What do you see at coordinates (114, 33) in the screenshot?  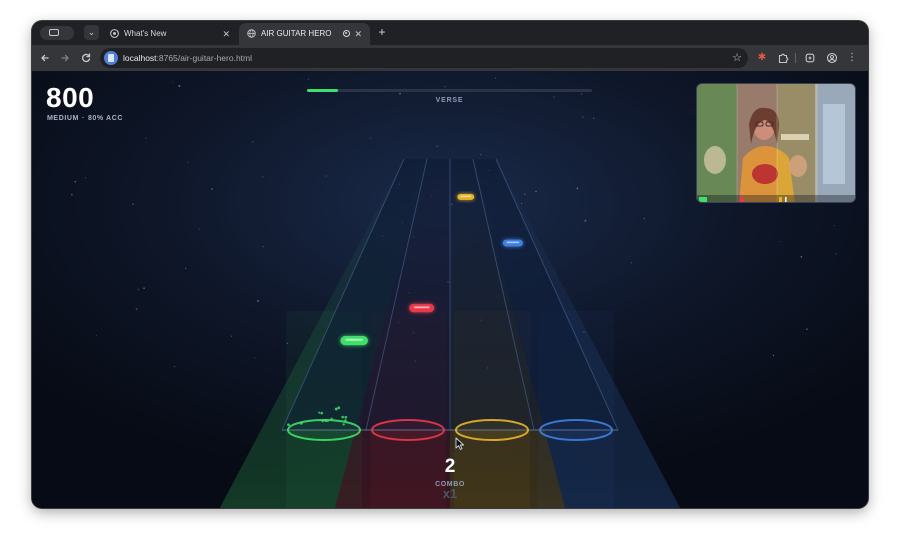 I see `chrome-logo-icon` at bounding box center [114, 33].